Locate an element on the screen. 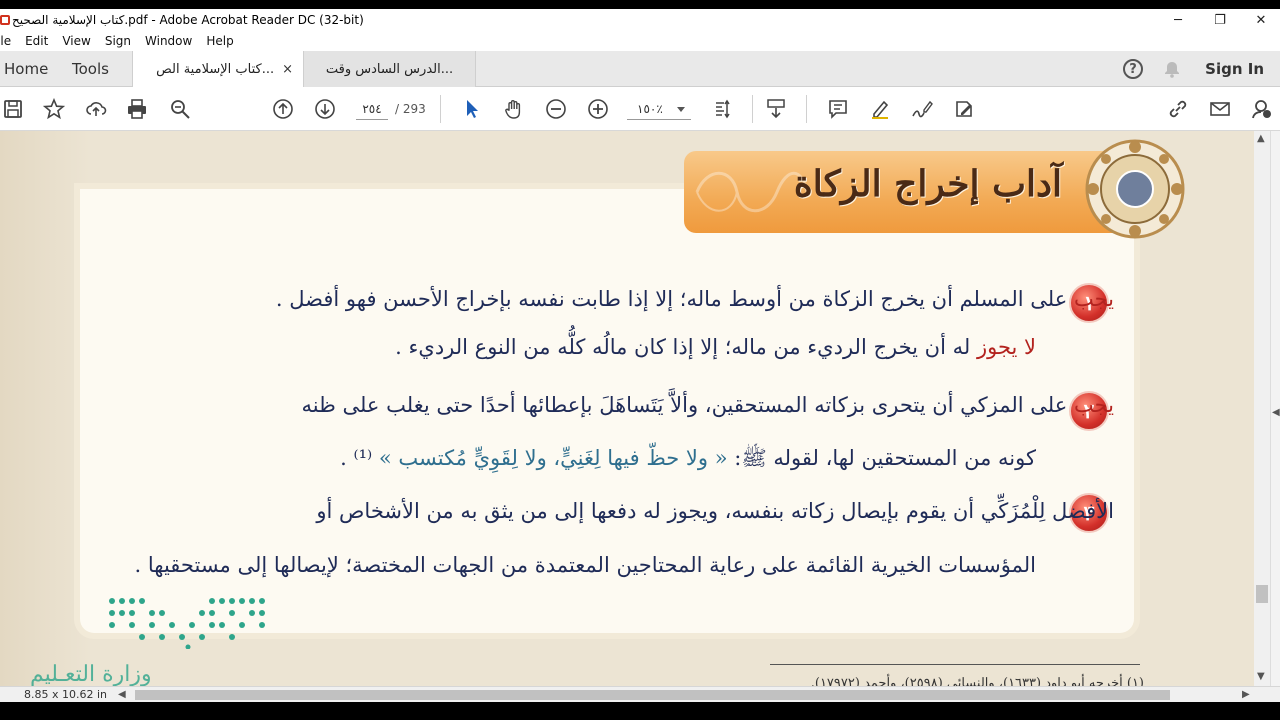  page-fit-icon is located at coordinates (724, 109).